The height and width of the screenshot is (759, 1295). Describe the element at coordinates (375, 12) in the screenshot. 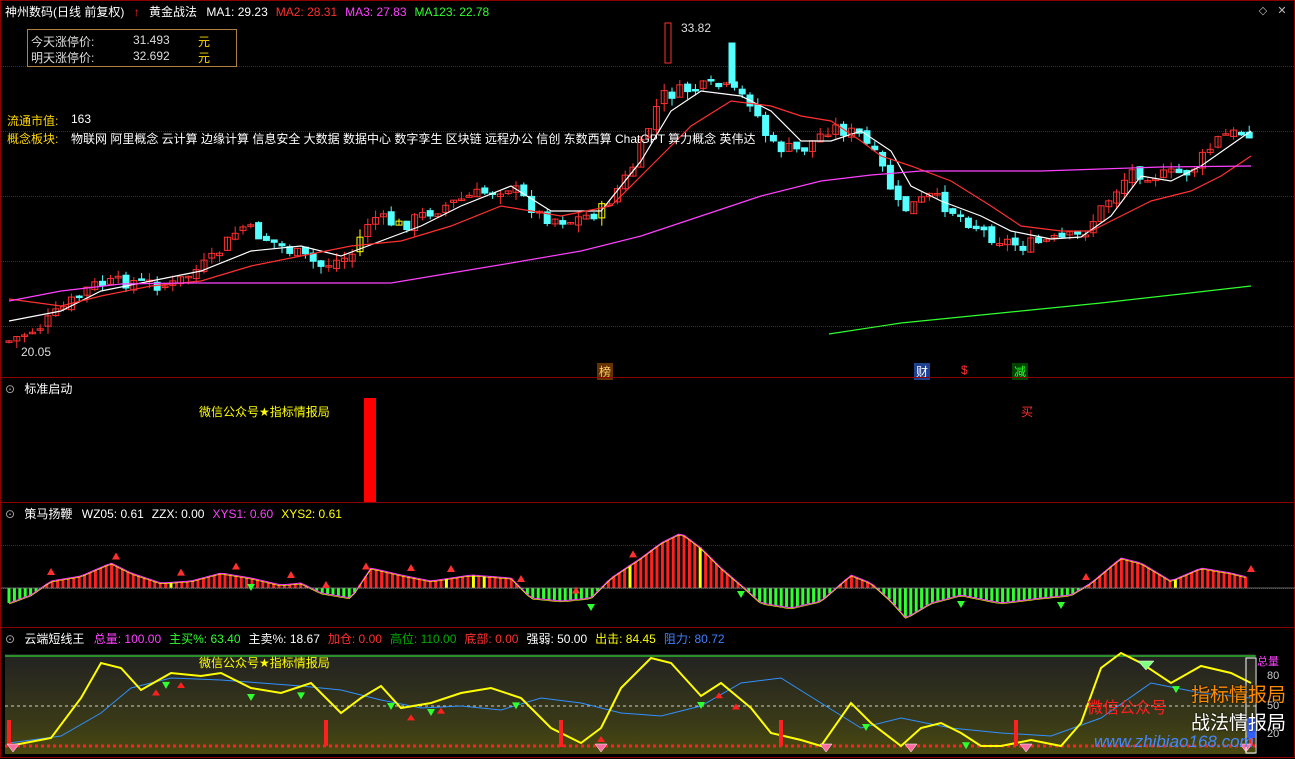

I see `ma-value-2: MA3: 27.83` at that location.